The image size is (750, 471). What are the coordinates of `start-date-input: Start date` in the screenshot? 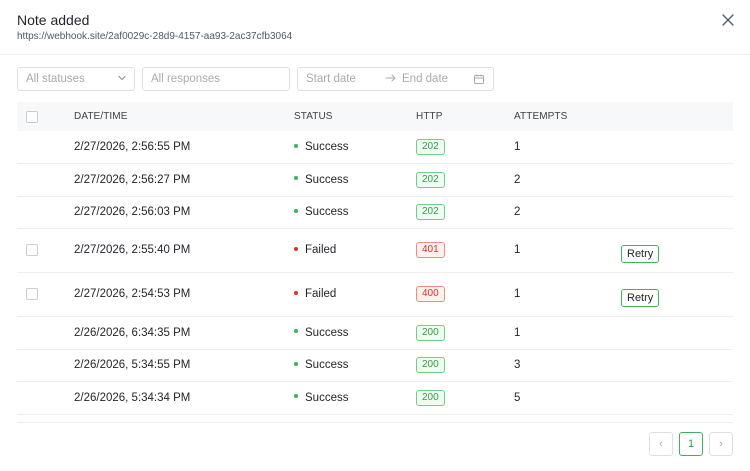 It's located at (344, 79).